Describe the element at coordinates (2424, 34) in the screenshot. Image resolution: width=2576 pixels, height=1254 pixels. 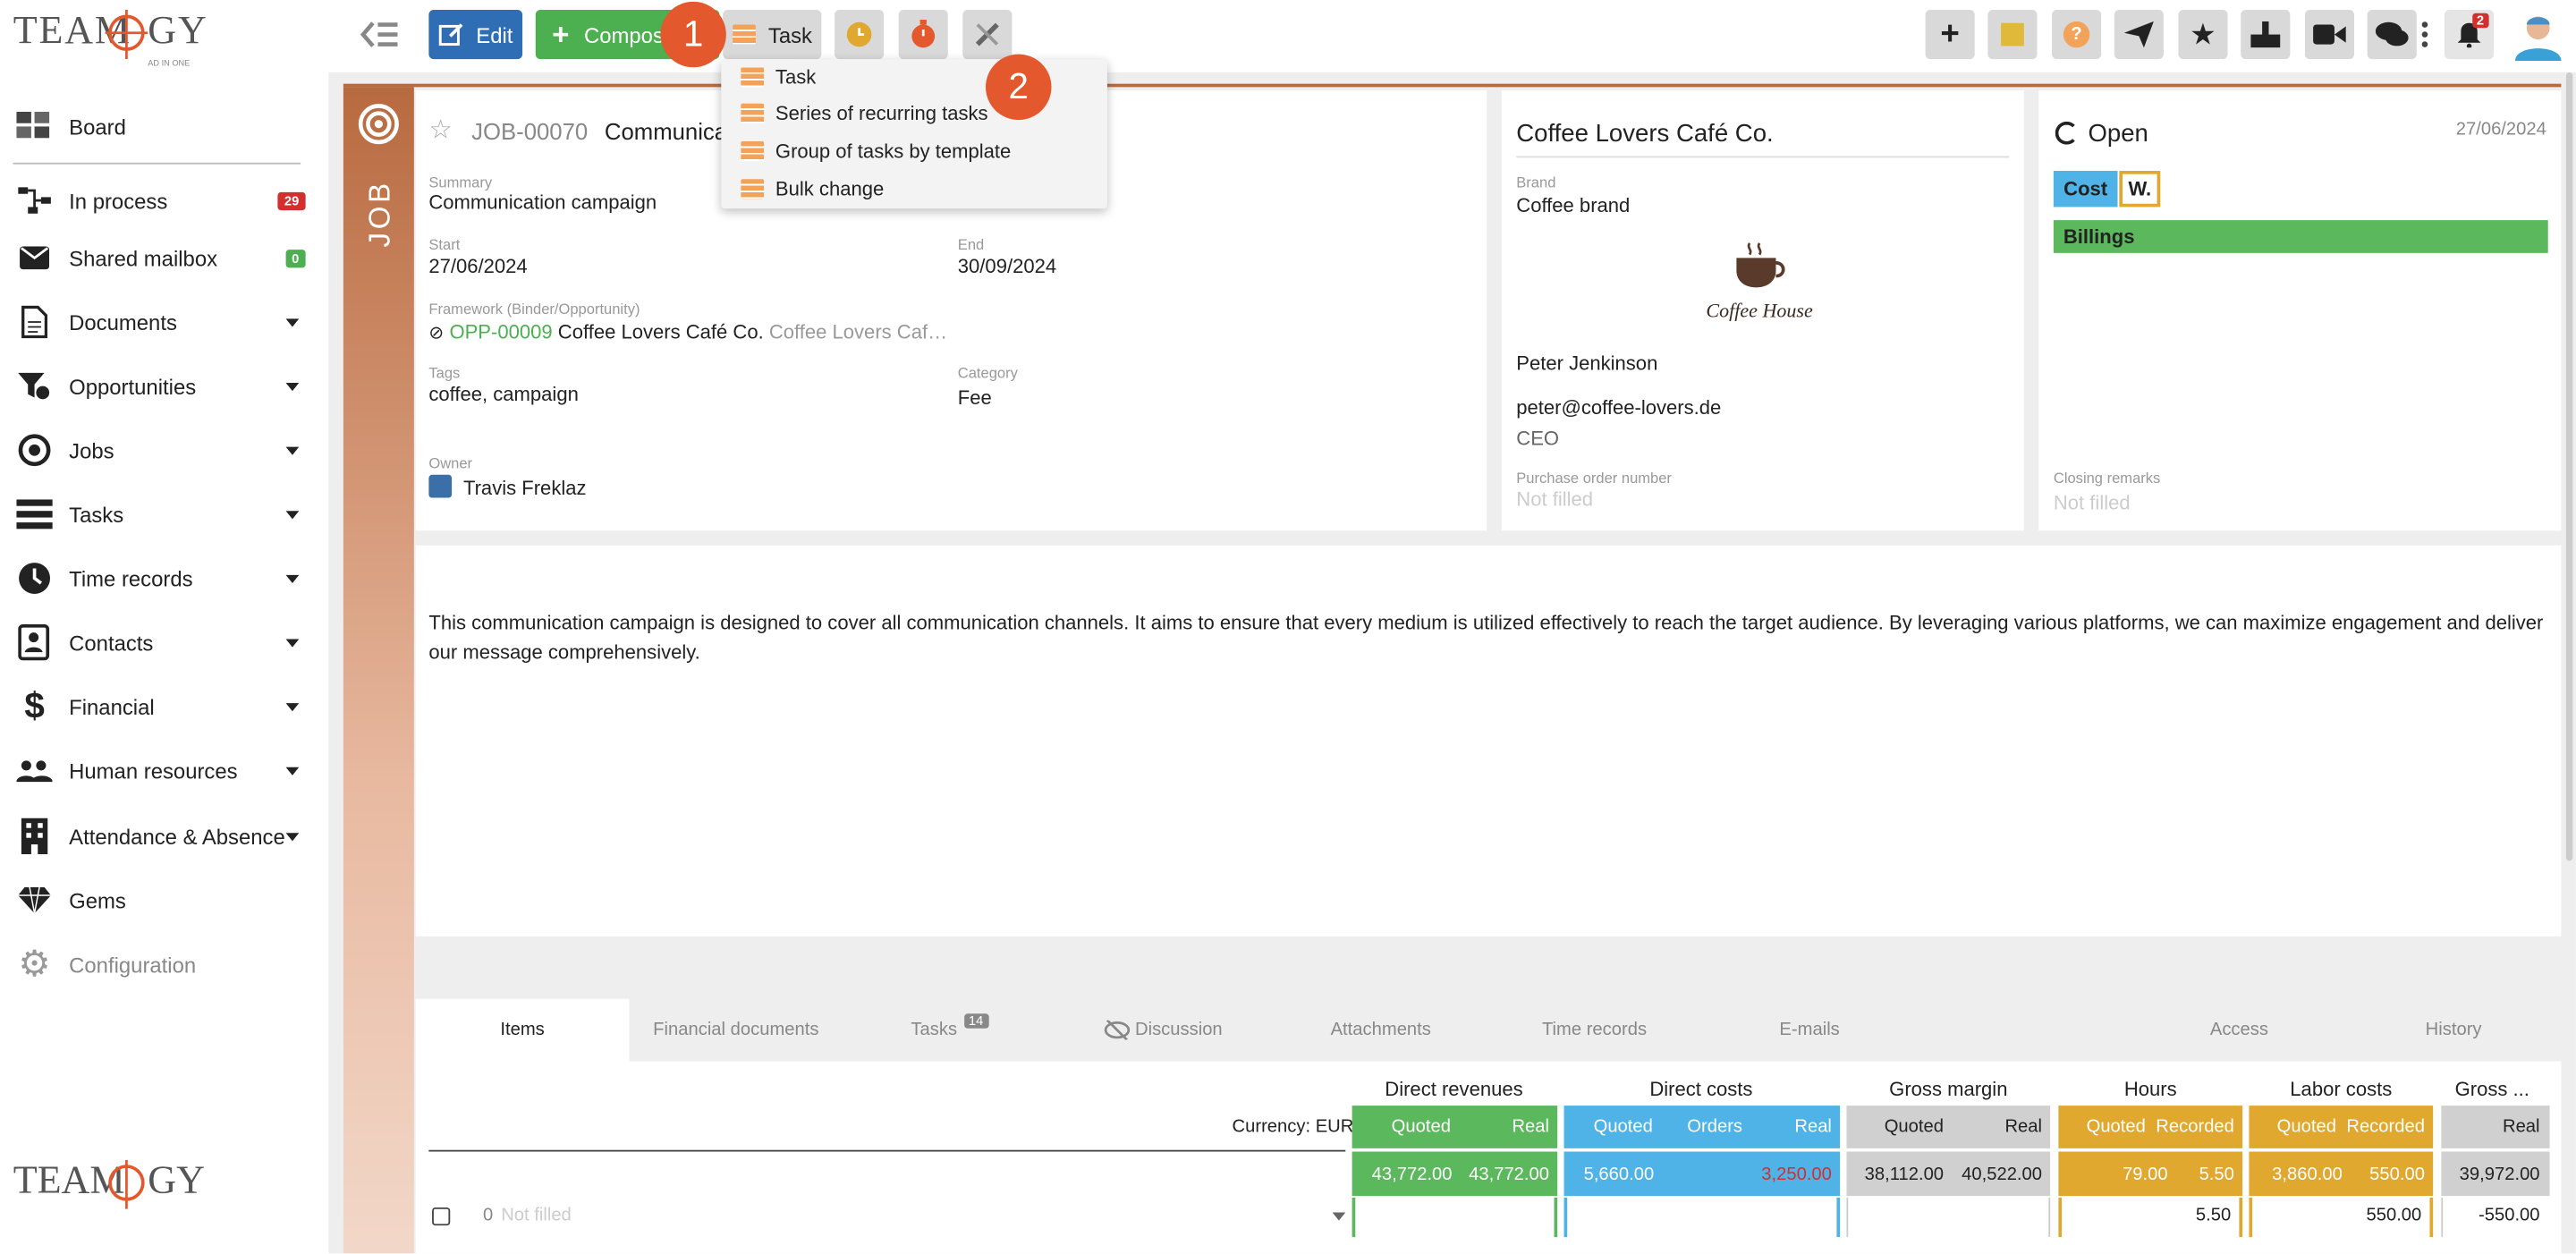
I see `more-vertical-icon` at that location.